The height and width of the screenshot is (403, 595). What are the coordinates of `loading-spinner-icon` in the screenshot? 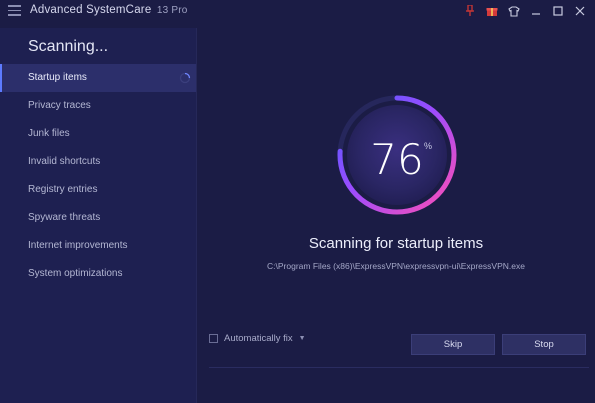 It's located at (185, 78).